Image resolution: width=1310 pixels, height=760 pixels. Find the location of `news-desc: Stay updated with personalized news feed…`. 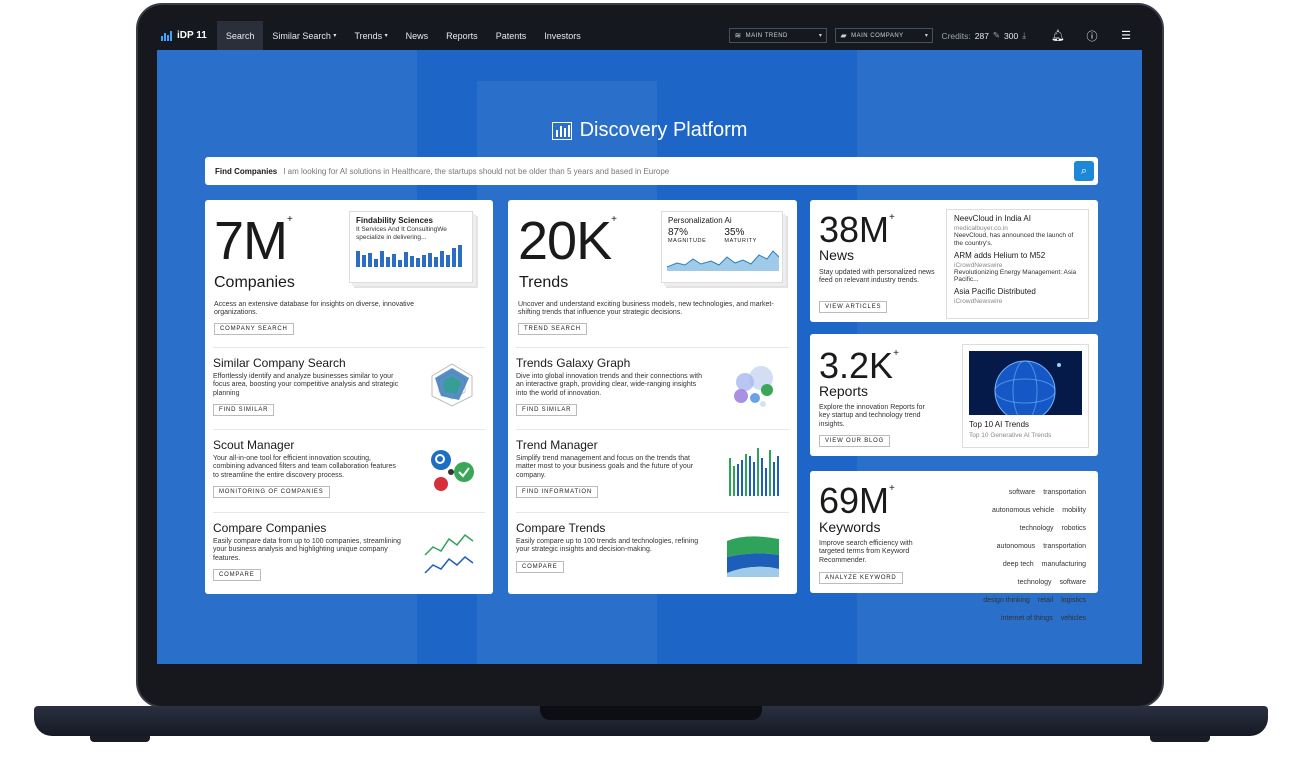

news-desc: Stay updated with personalized news feed… is located at coordinates (877, 277).